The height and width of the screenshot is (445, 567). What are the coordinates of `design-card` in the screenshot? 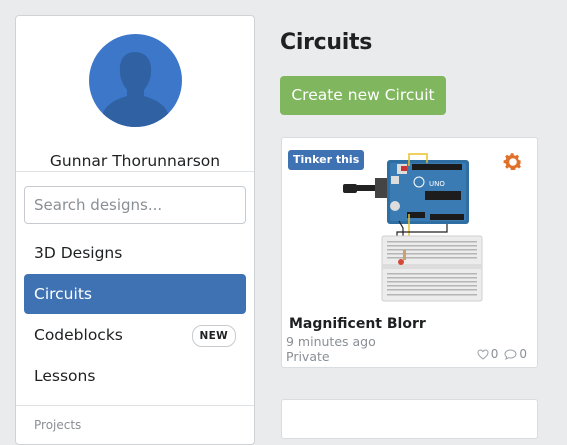 It's located at (409, 419).